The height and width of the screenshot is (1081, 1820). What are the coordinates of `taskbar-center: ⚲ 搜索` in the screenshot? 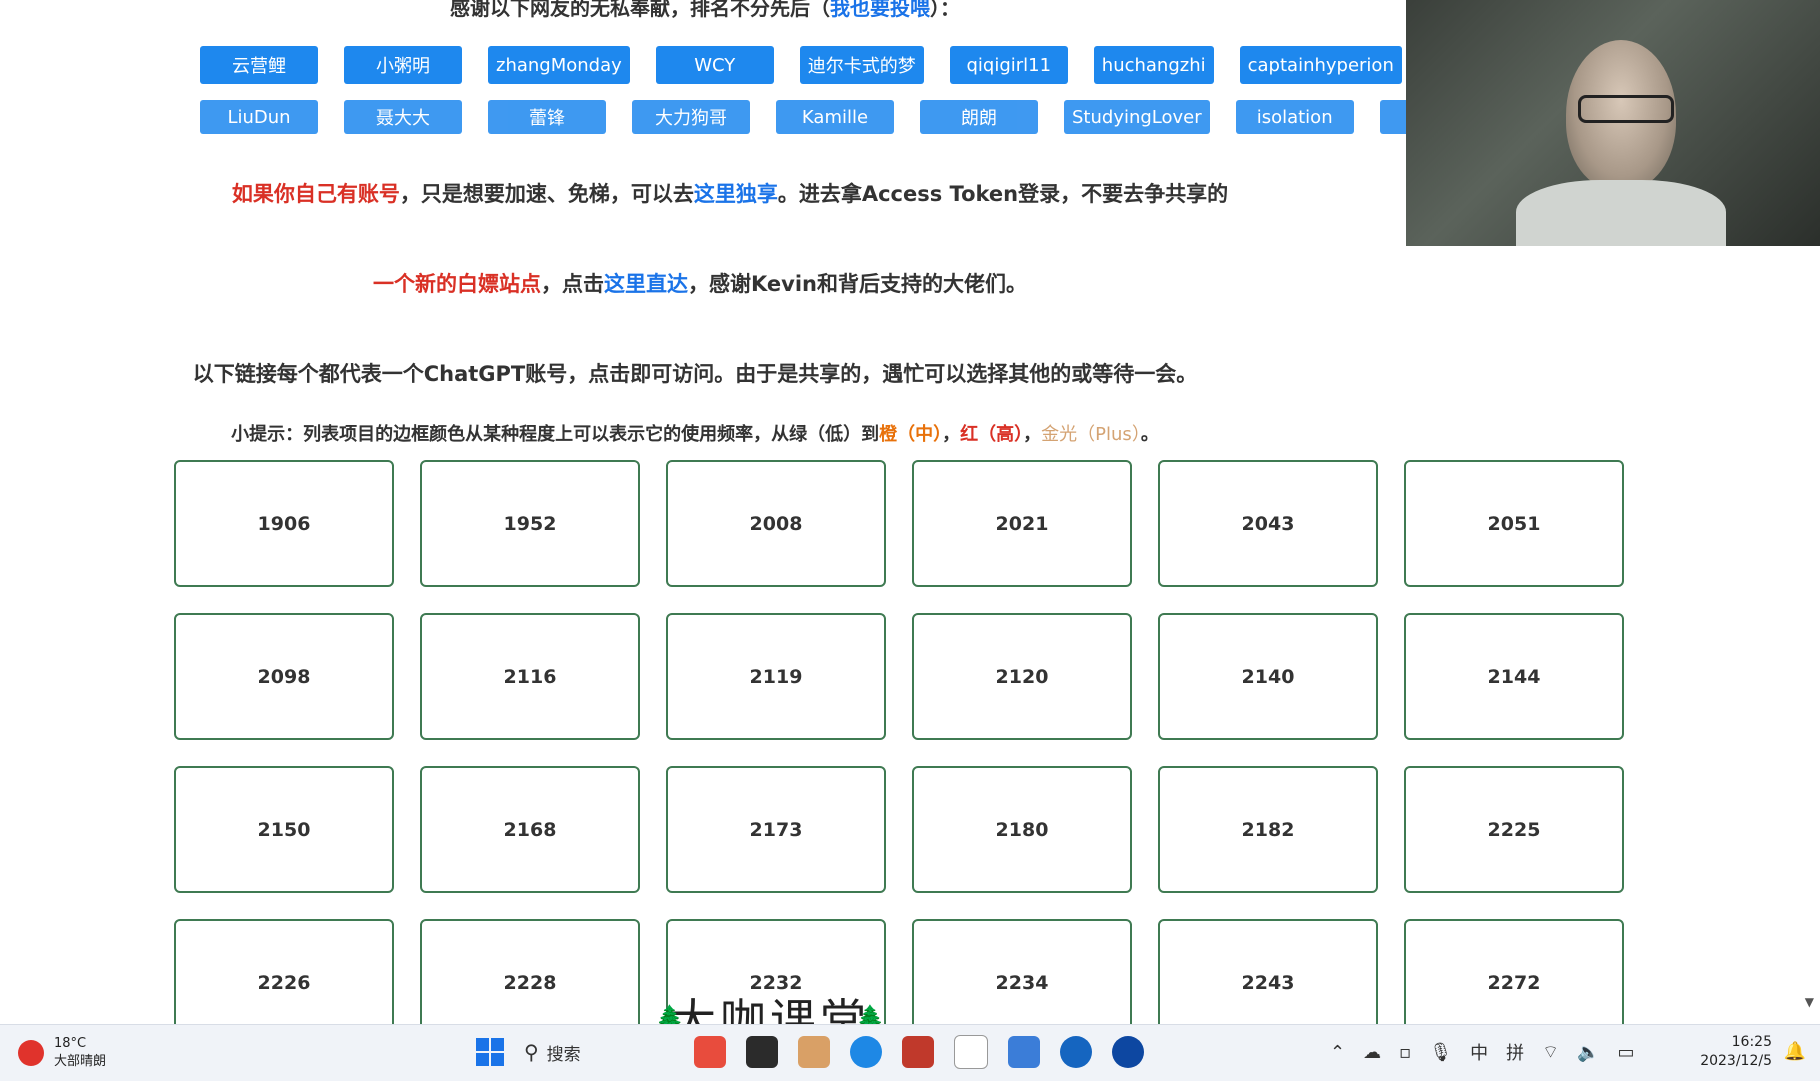 It's located at (810, 1052).